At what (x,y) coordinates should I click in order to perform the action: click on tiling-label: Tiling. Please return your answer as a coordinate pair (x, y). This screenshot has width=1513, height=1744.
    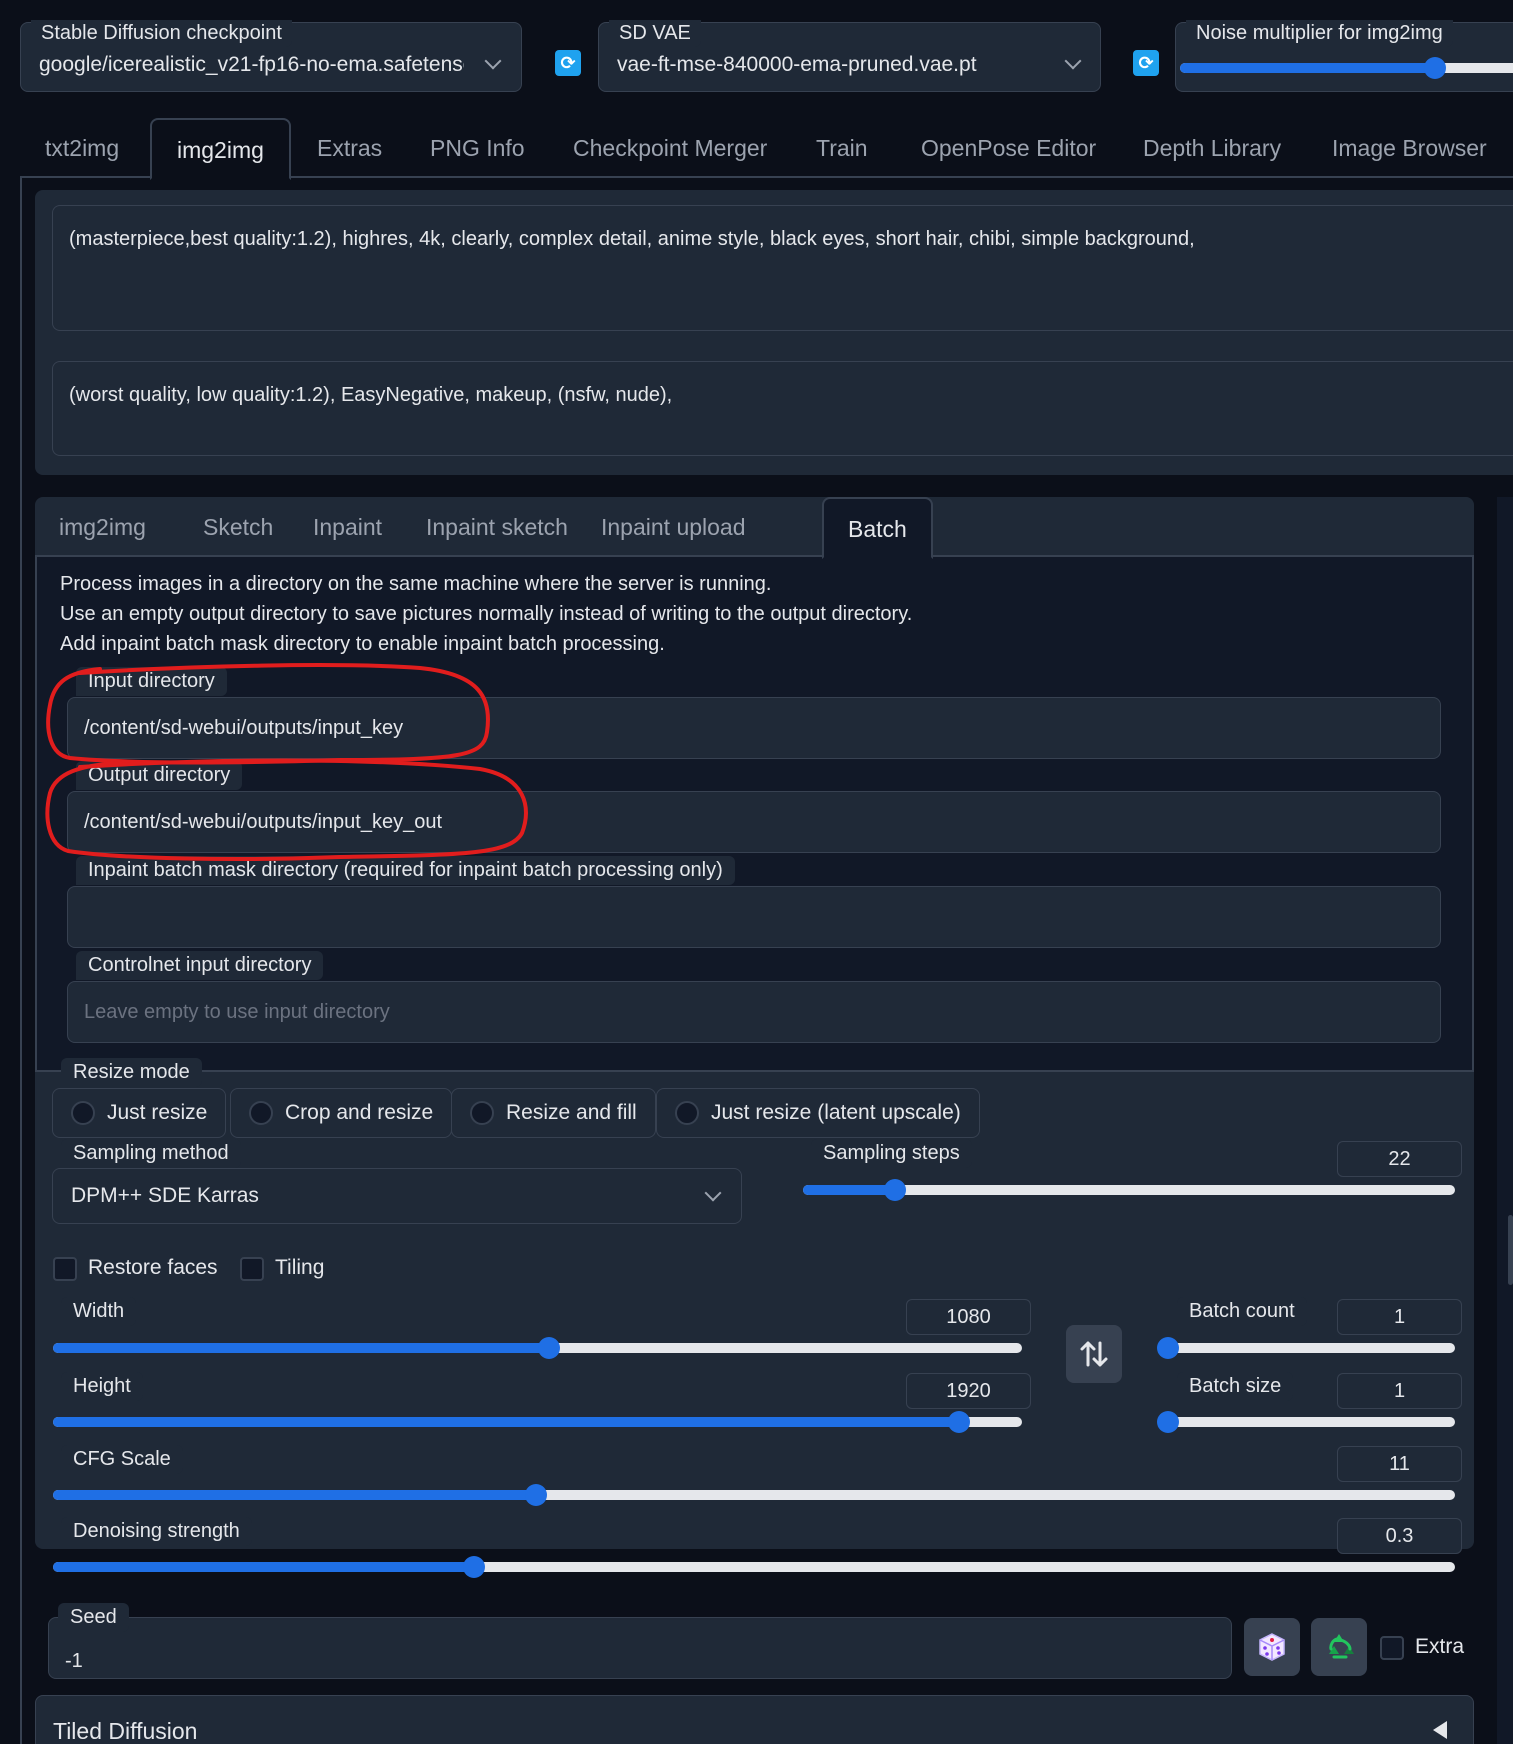
    Looking at the image, I should click on (300, 1267).